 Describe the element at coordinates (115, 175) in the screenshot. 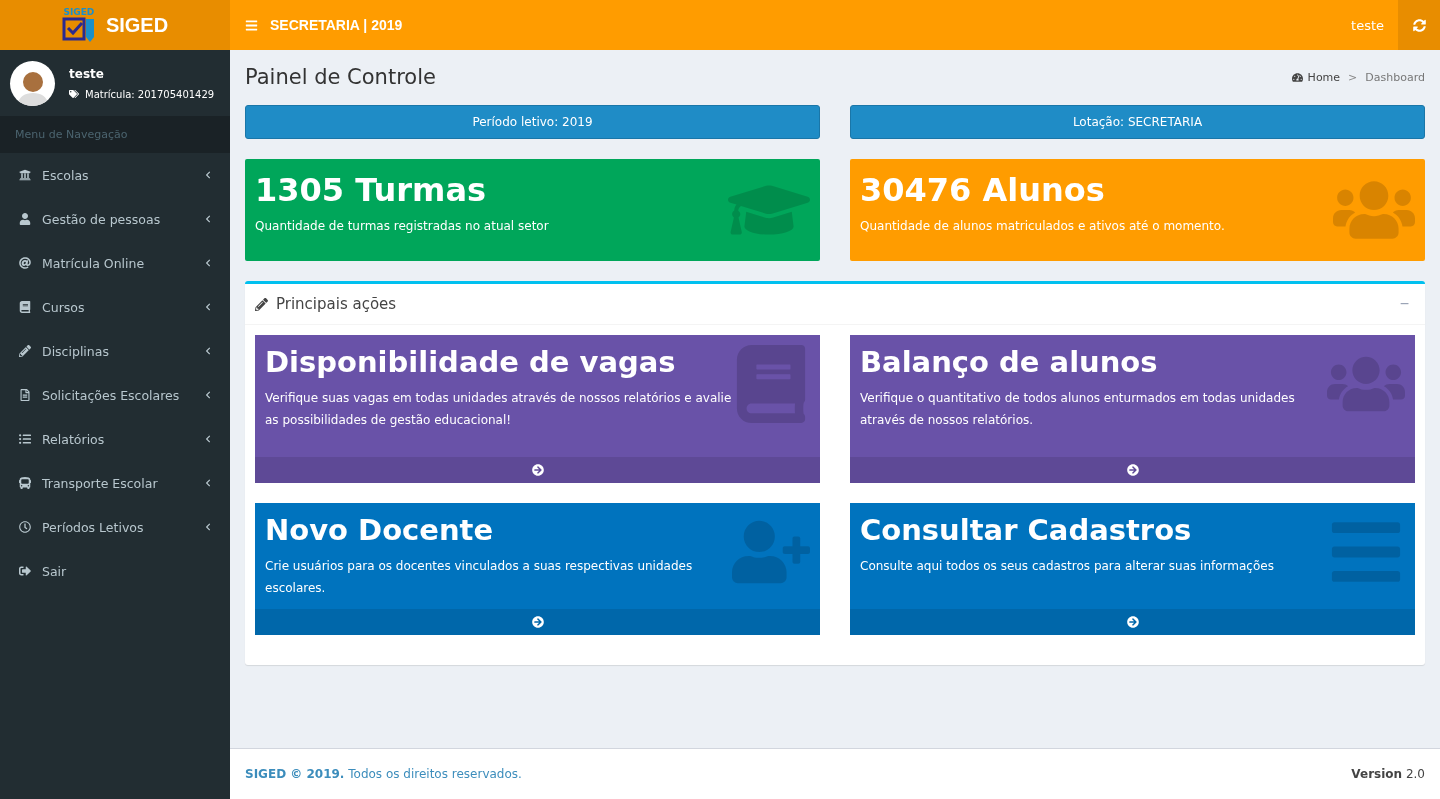

I see `sidebar-item: Escolas` at that location.